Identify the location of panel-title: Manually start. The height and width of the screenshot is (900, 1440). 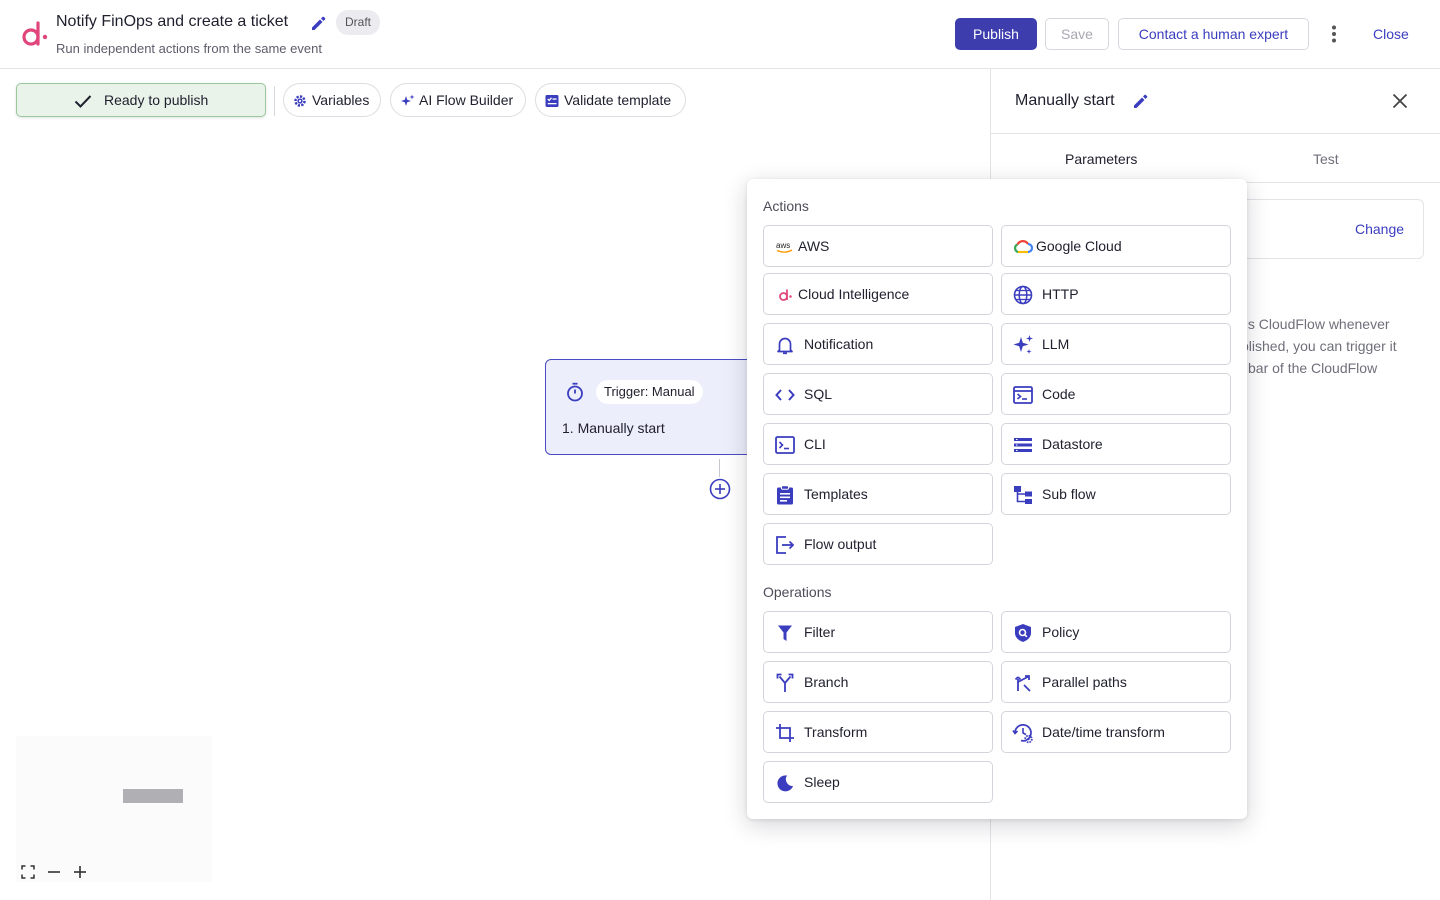
(1065, 100).